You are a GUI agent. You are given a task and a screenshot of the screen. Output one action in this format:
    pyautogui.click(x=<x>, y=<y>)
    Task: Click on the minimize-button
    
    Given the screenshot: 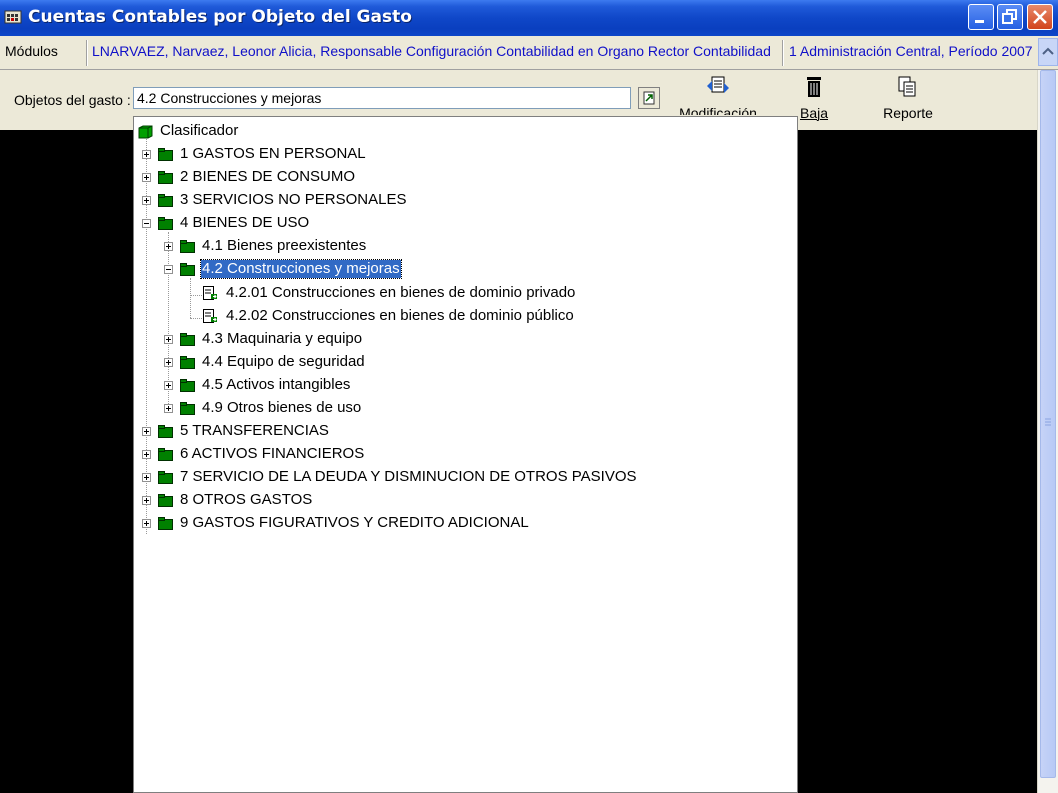 What is the action you would take?
    pyautogui.click(x=981, y=17)
    